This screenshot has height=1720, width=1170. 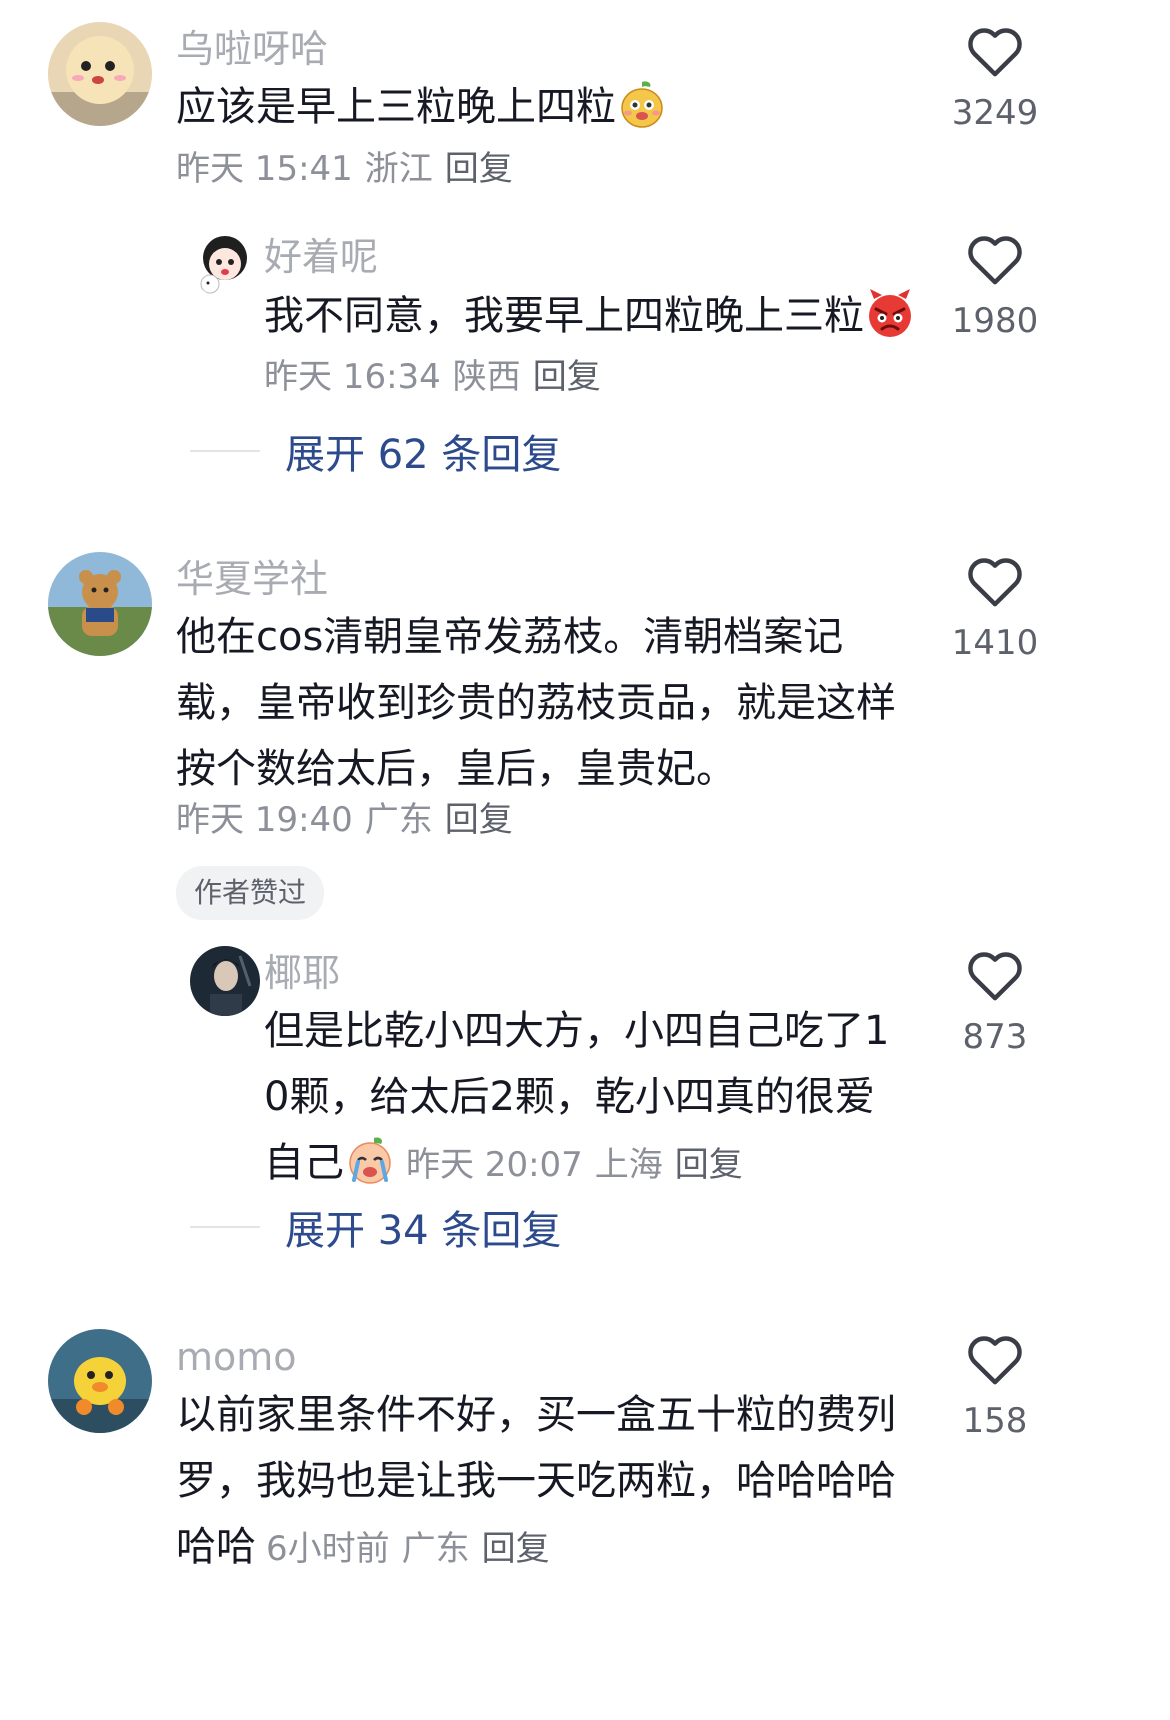 I want to click on reply-location: 陕西, so click(x=486, y=377).